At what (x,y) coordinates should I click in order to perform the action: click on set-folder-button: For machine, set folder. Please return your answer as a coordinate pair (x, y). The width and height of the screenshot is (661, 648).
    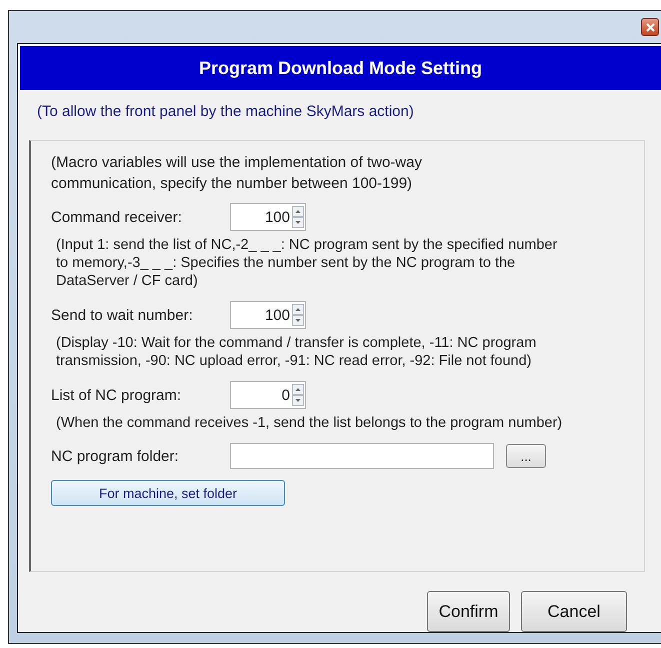
    Looking at the image, I should click on (168, 493).